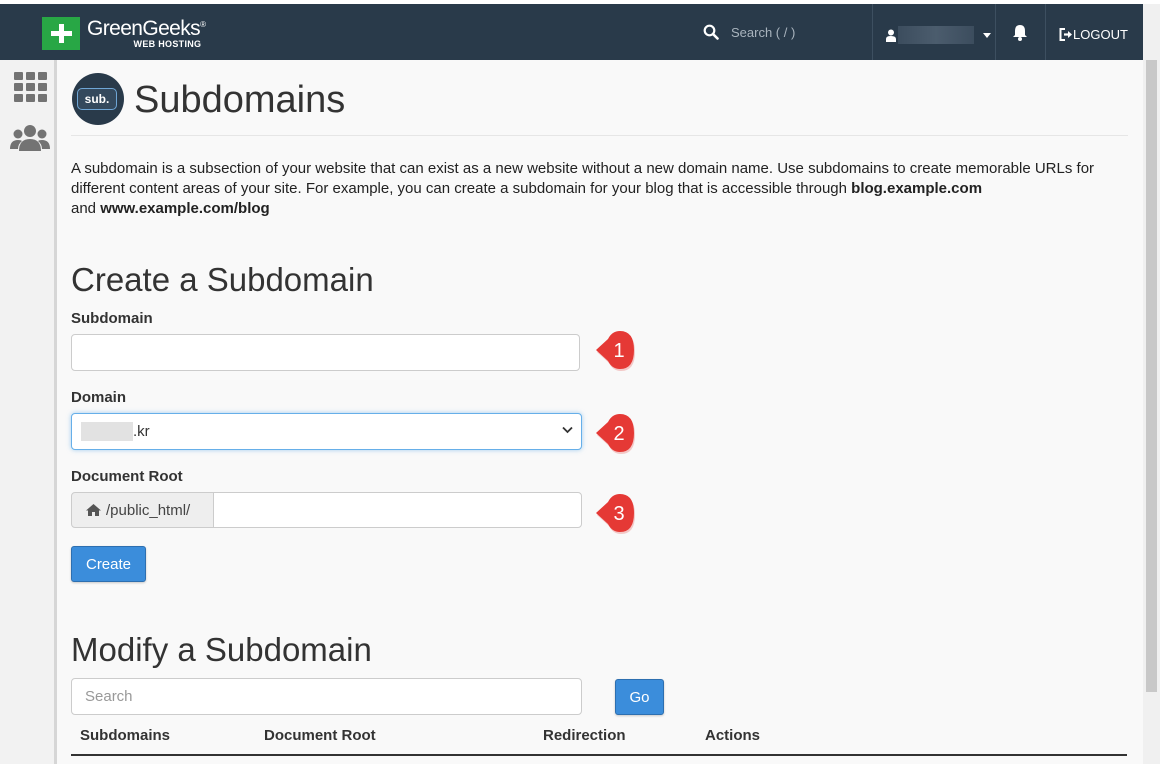 Image resolution: width=1160 pixels, height=764 pixels. What do you see at coordinates (30, 87) in the screenshot?
I see `apps-grid-icon` at bounding box center [30, 87].